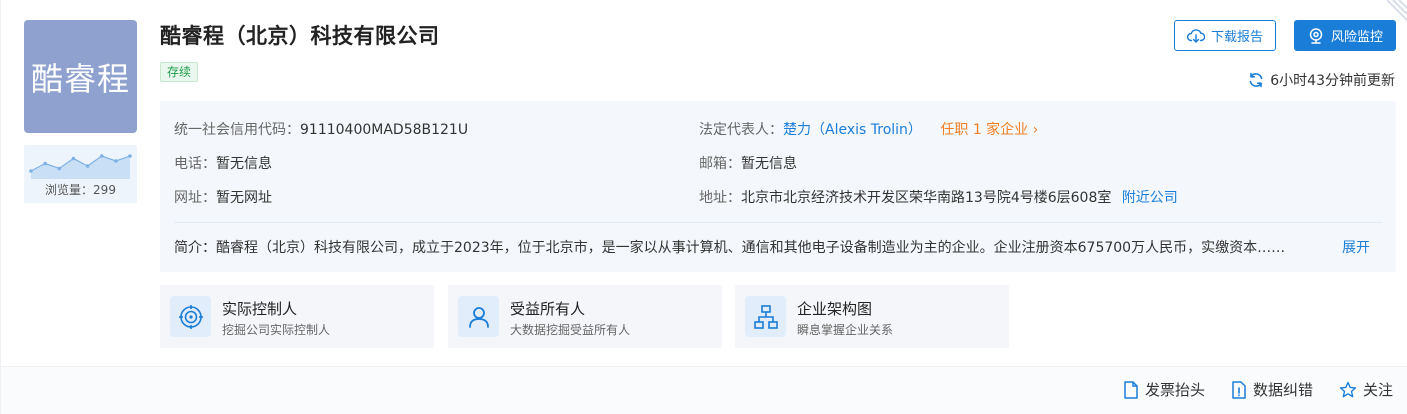 The width and height of the screenshot is (1407, 414). Describe the element at coordinates (548, 309) in the screenshot. I see `feature-title: 受益所有人` at that location.